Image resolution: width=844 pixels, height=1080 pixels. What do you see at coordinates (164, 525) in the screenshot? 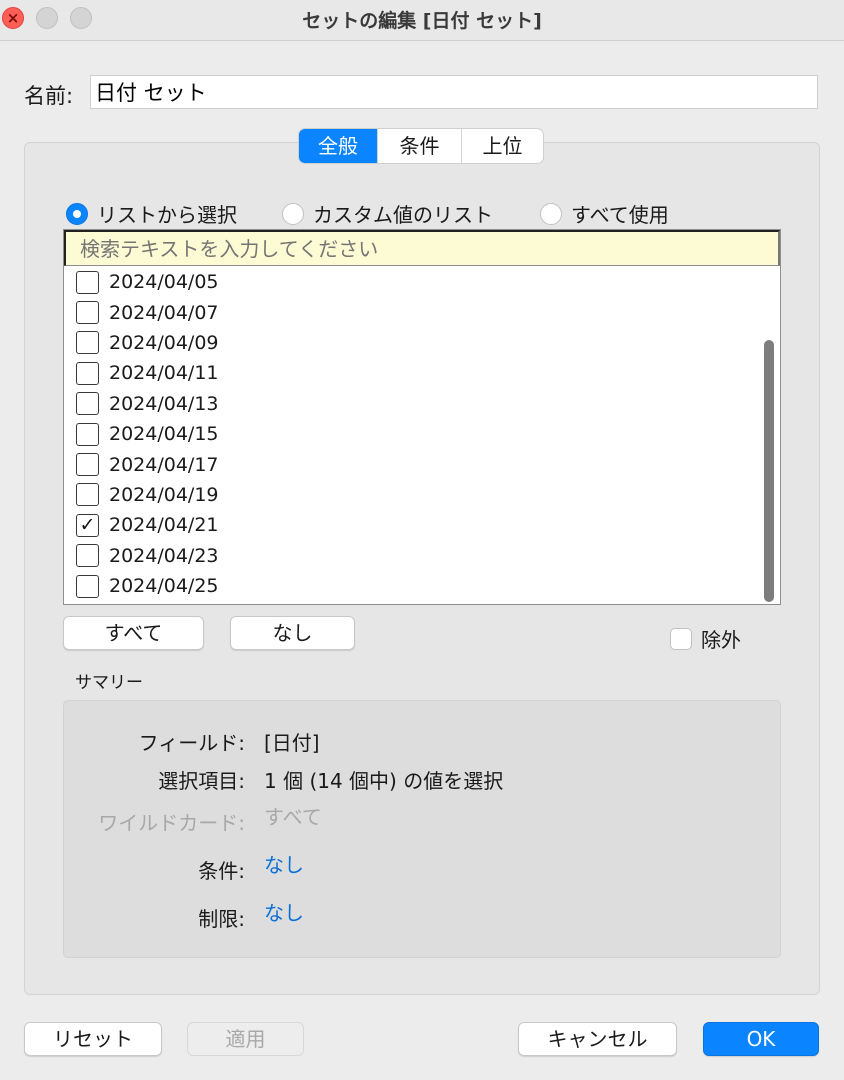
I see `list-item-label: 2024/04/21` at bounding box center [164, 525].